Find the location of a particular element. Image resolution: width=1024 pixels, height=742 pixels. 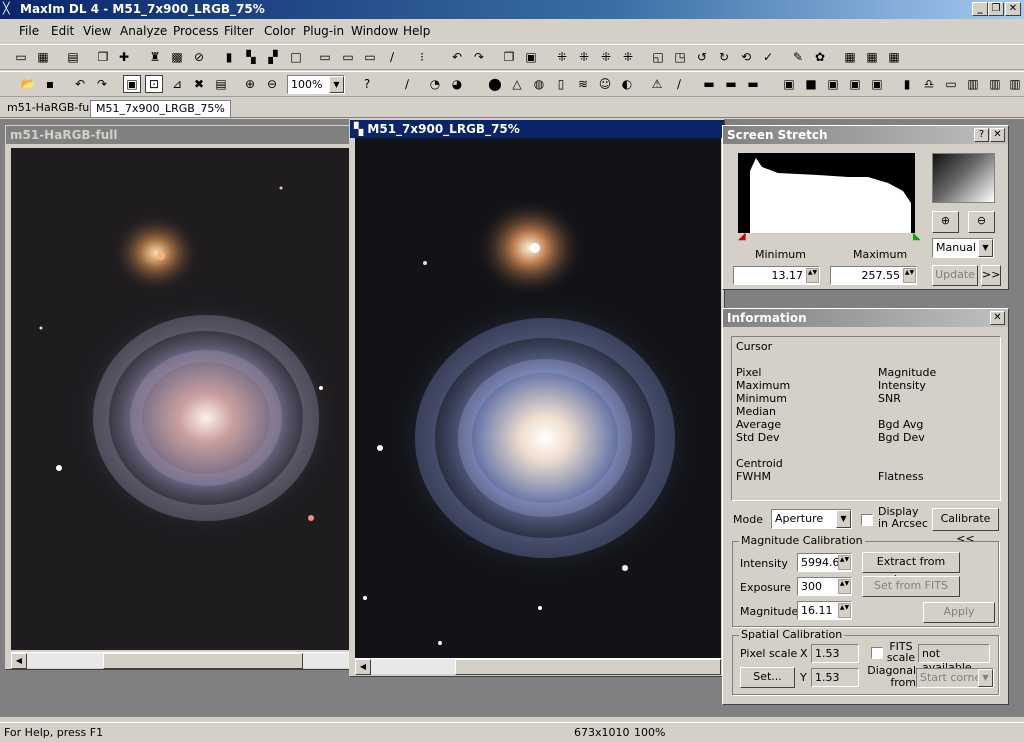

menu-process: Process is located at coordinates (196, 31).